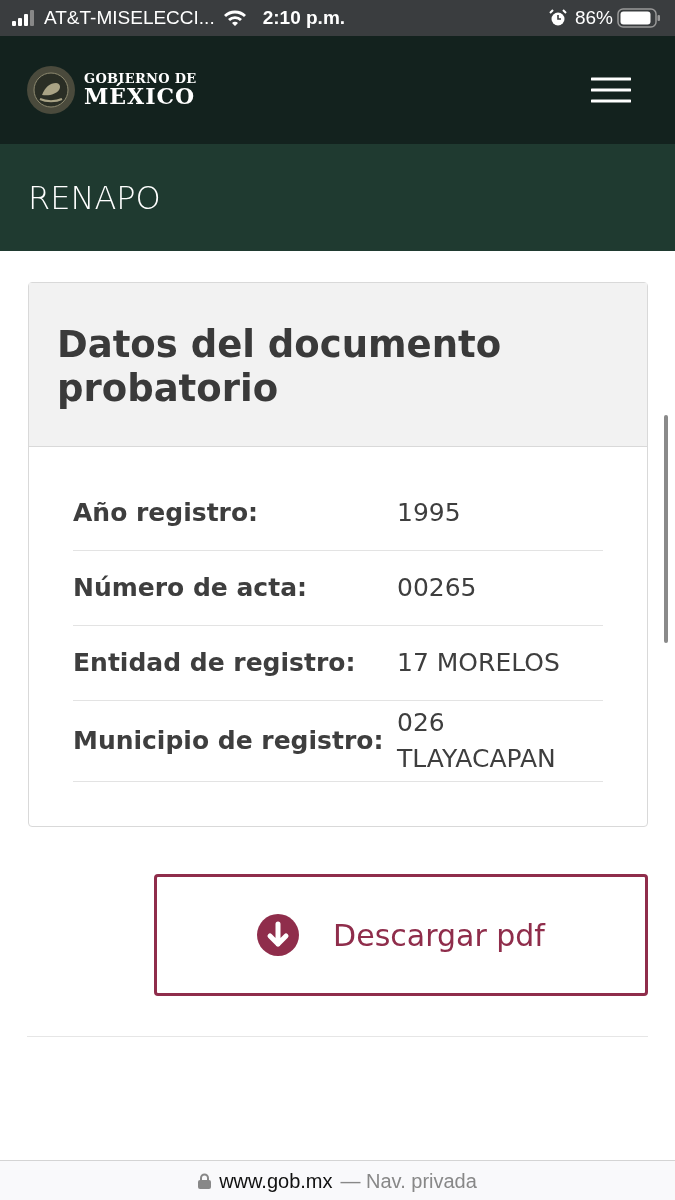 Image resolution: width=675 pixels, height=1200 pixels. I want to click on field-label: Municipio de registro:, so click(229, 740).